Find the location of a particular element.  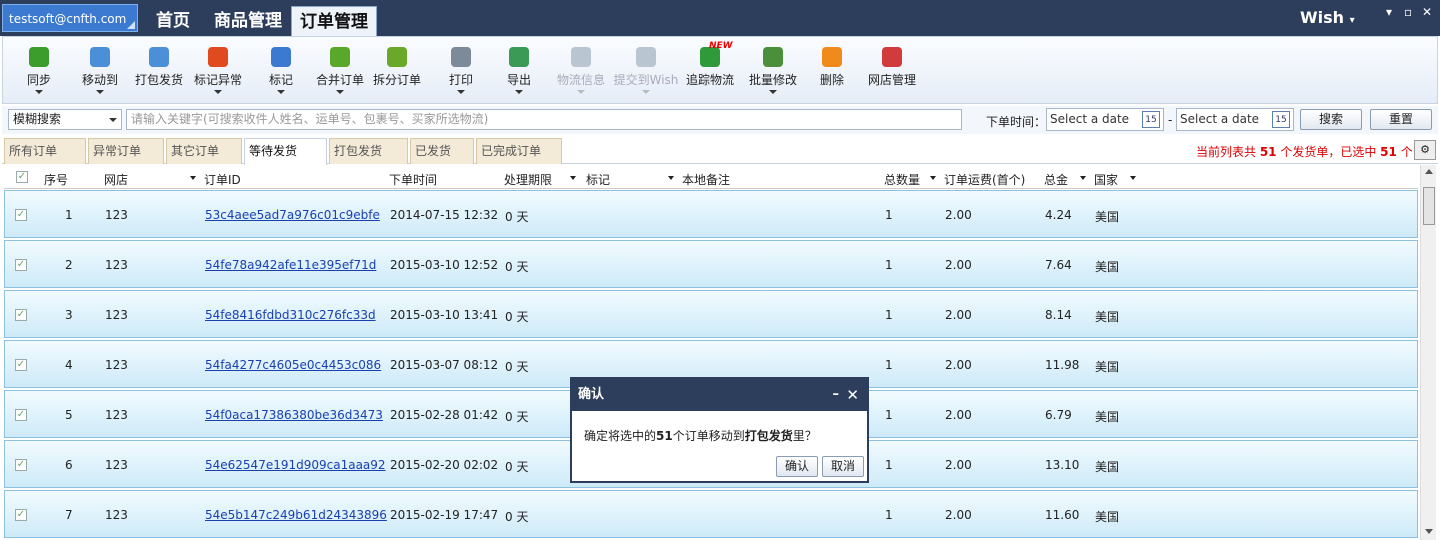

toolbar-merge-button: 合并订单 is located at coordinates (340, 73).